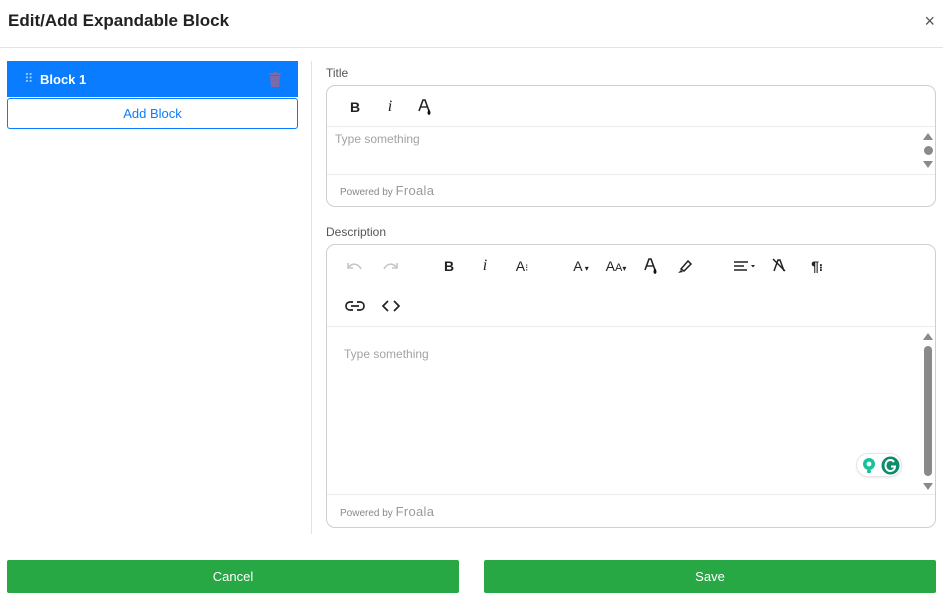 The height and width of the screenshot is (604, 943). I want to click on panel-divider, so click(311, 297).